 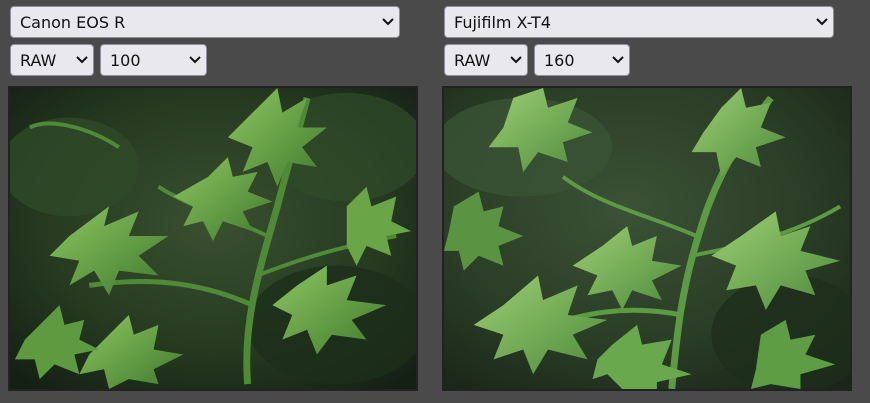 I want to click on right-camera-select: Fujifilm X-T4, so click(x=639, y=22).